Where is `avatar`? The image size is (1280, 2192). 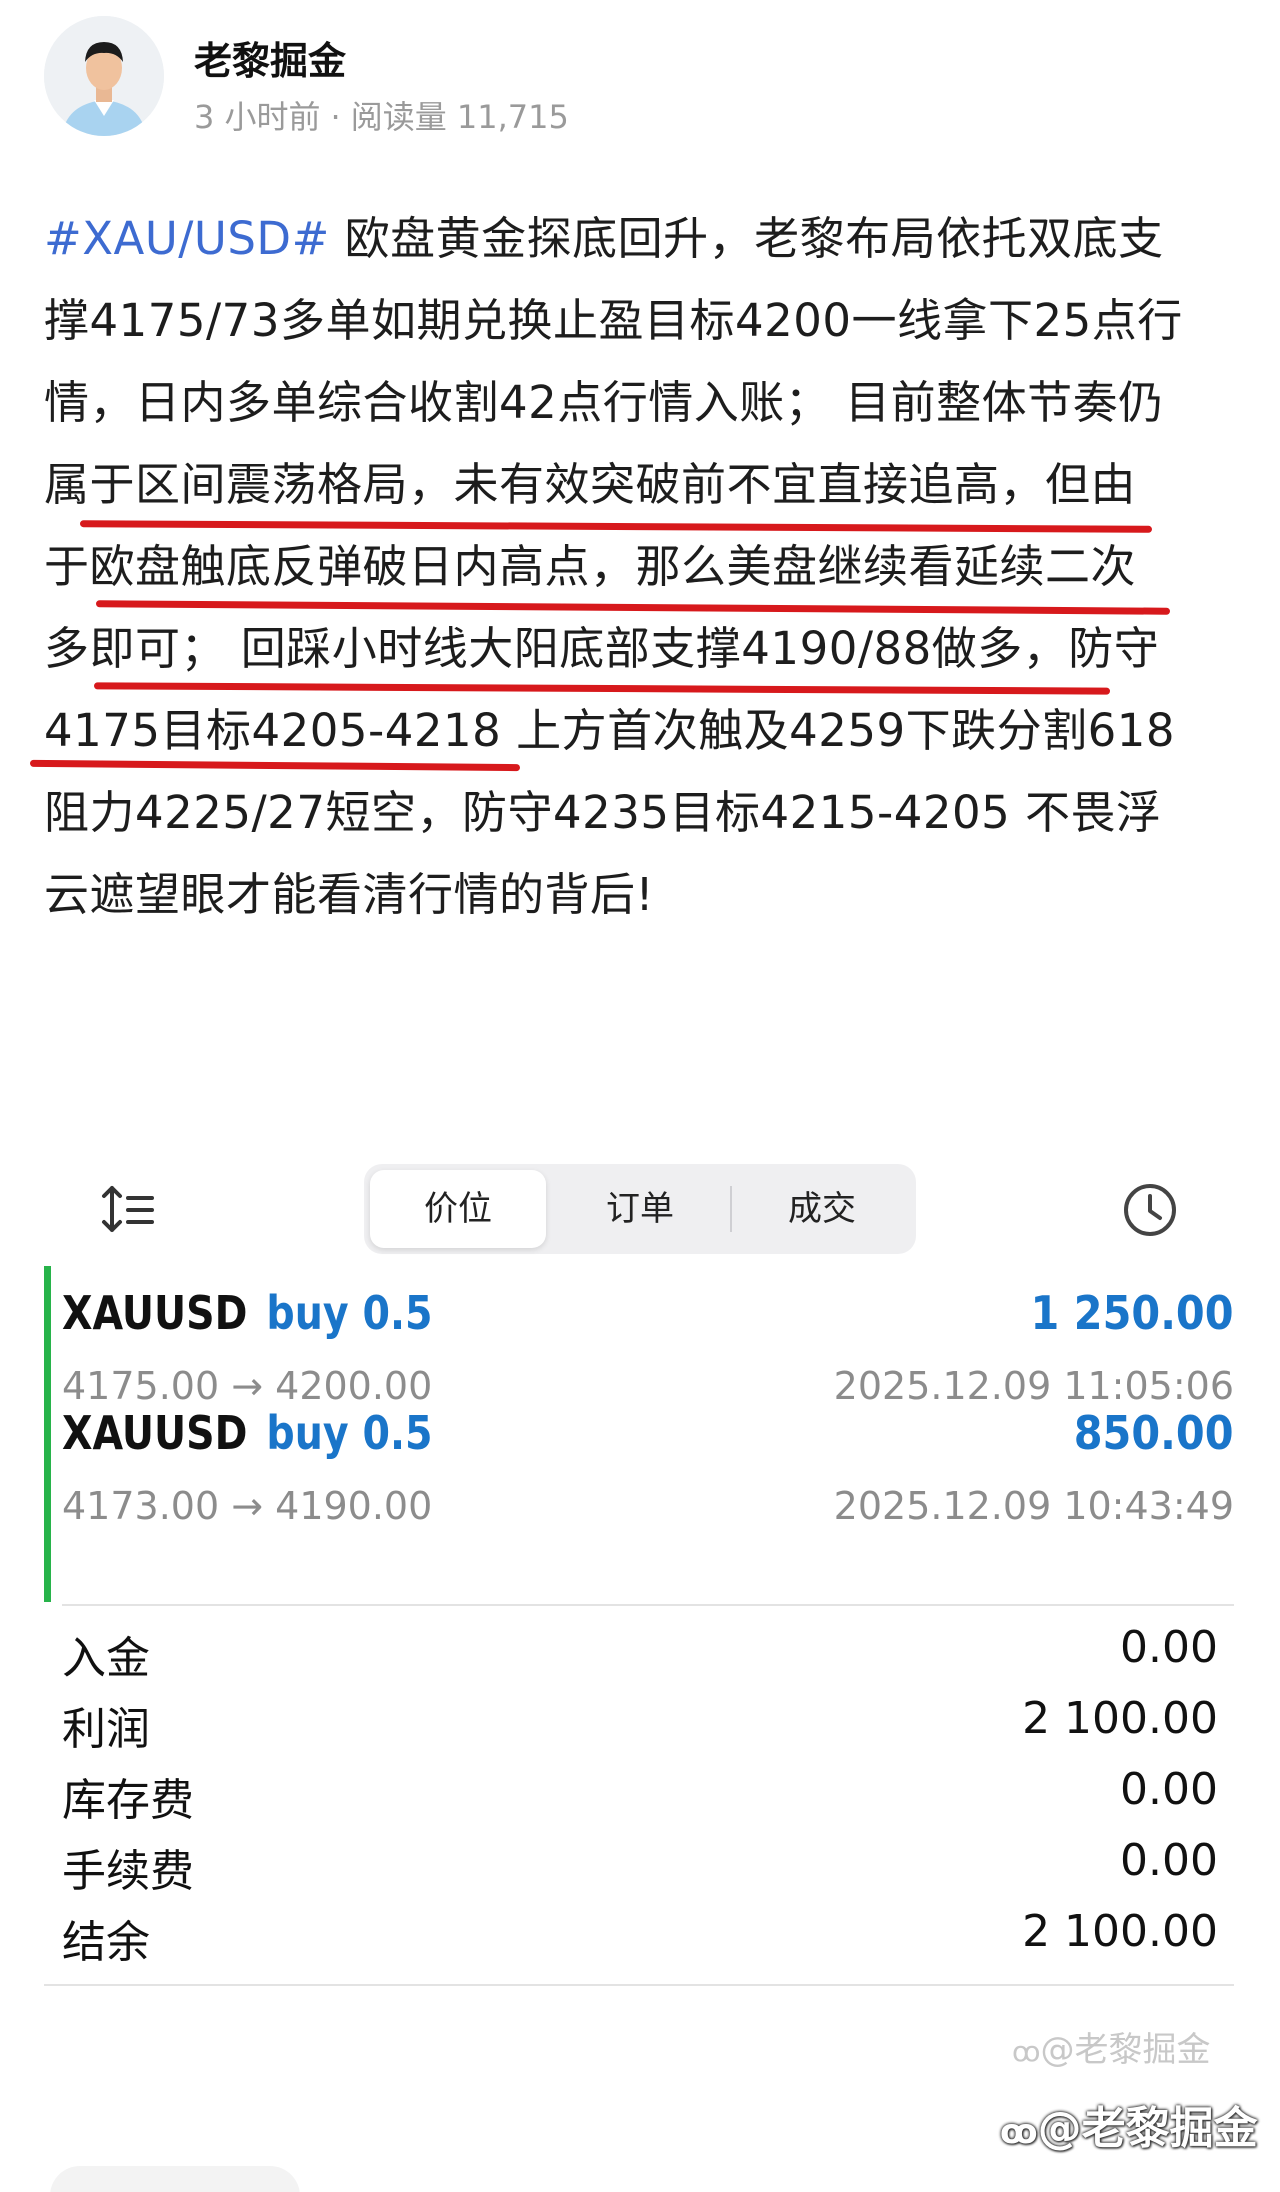
avatar is located at coordinates (104, 76).